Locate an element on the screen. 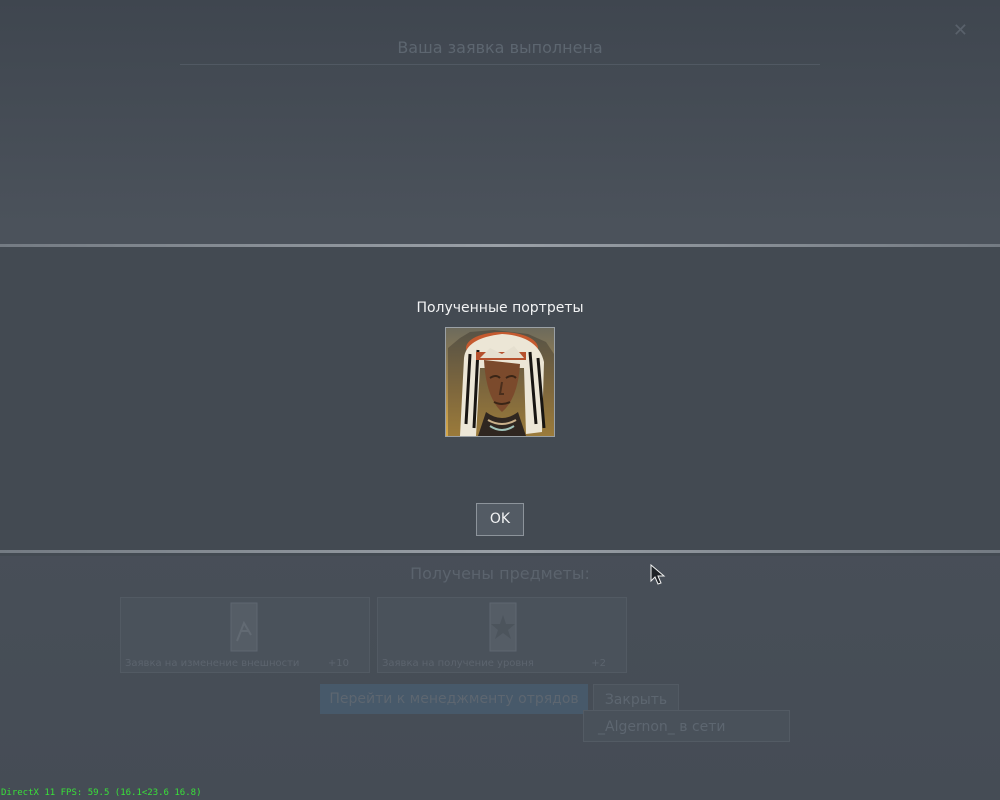 This screenshot has width=1000, height=800. item-card-appearance: Заявка на изменение внешности +10 is located at coordinates (245, 635).